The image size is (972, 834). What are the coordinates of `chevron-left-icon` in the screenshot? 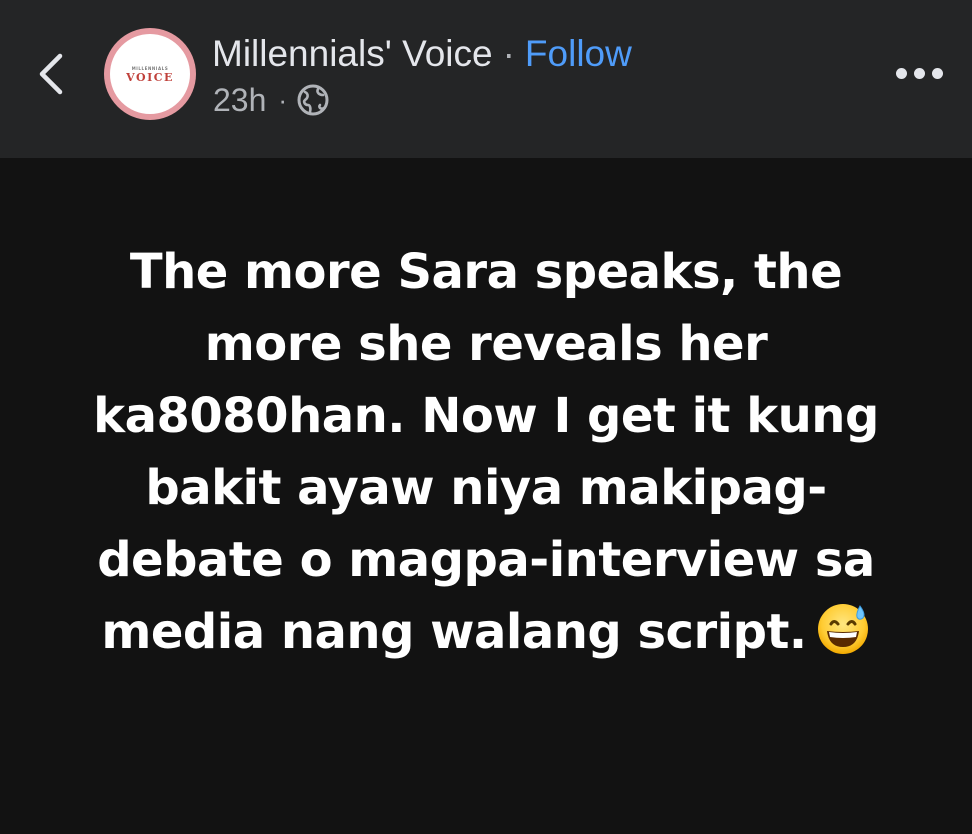 It's located at (51, 74).